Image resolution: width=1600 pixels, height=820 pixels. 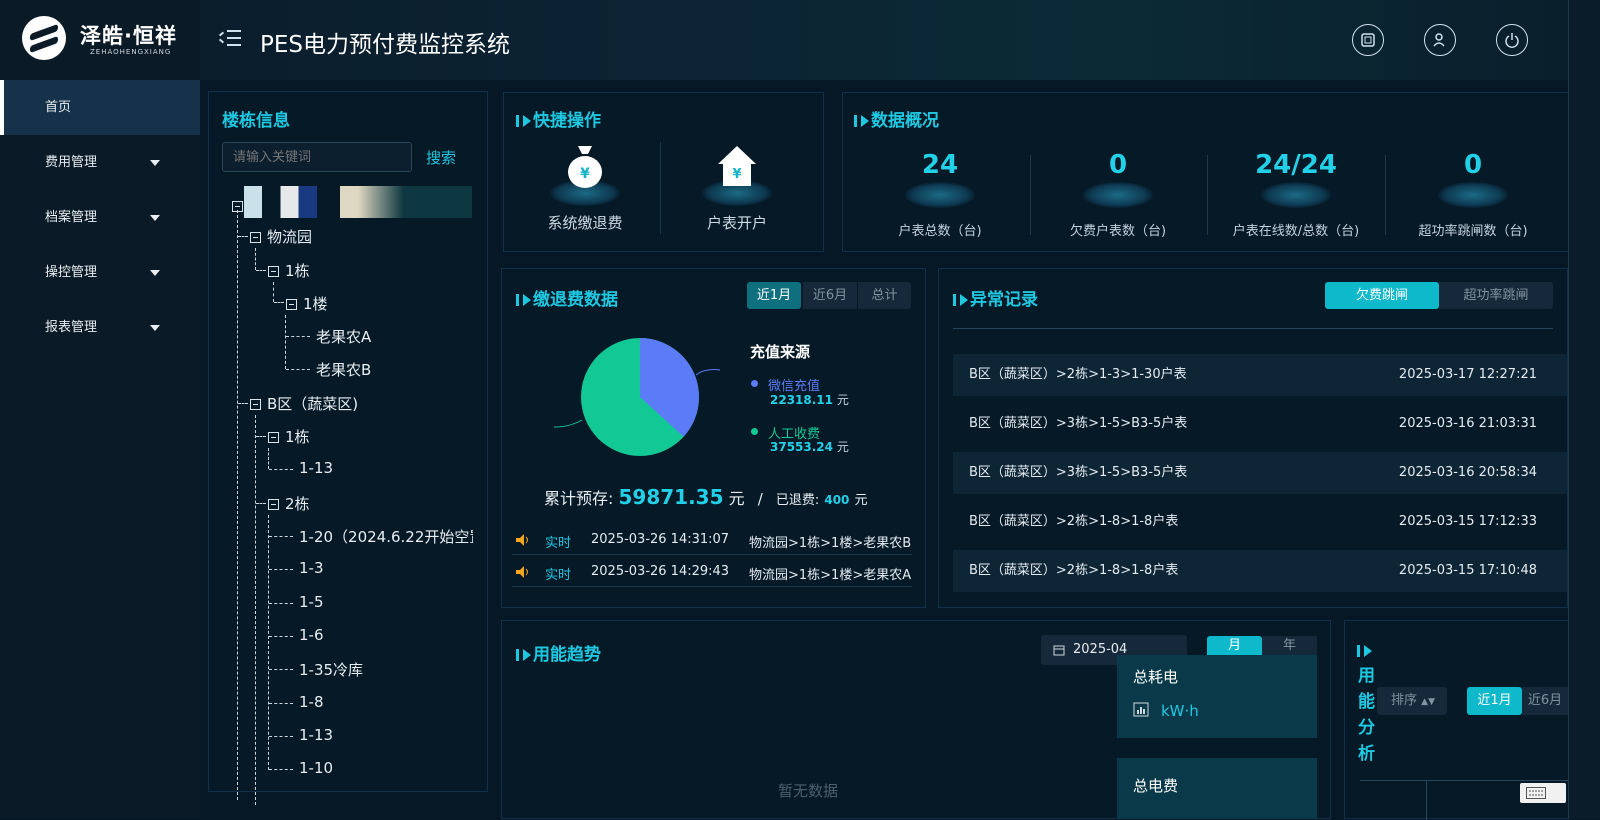 What do you see at coordinates (100, 217) in the screenshot?
I see `sidebar-item-archives: 档案管理` at bounding box center [100, 217].